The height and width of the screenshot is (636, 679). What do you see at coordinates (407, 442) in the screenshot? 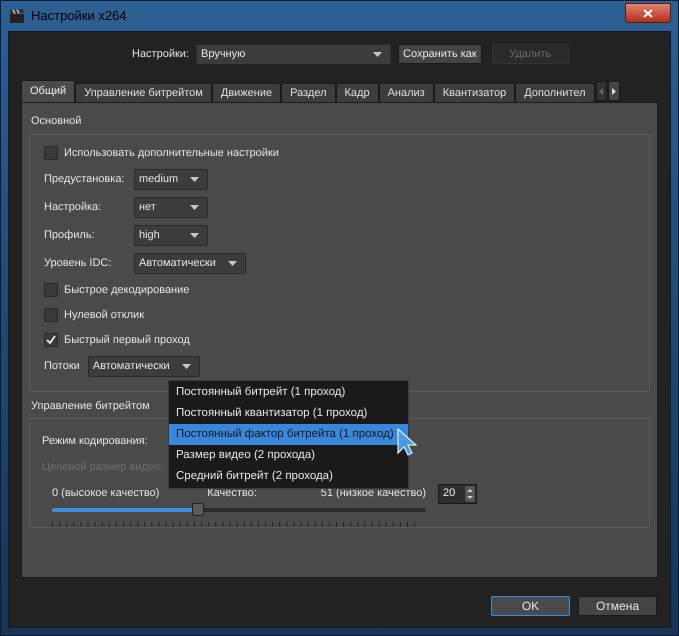
I see `mouse-cursor-icon` at bounding box center [407, 442].